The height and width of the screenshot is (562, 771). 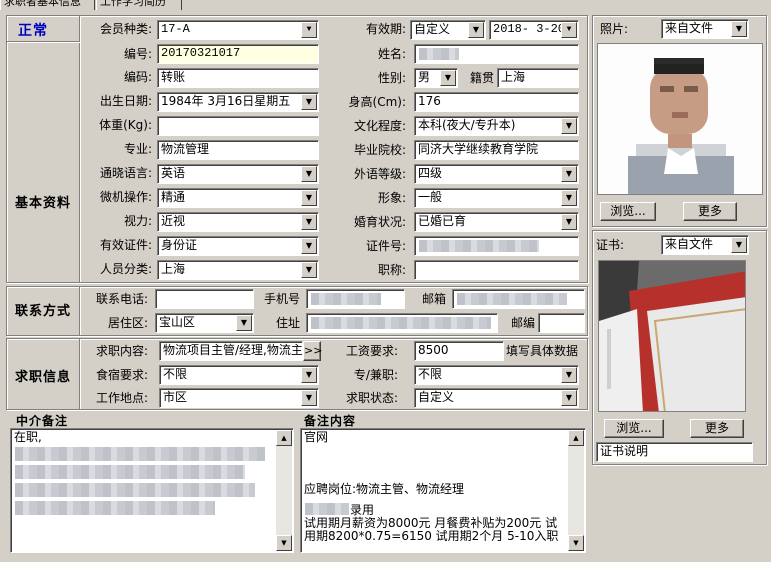 What do you see at coordinates (391, 54) in the screenshot?
I see `name-label: 姓名:` at bounding box center [391, 54].